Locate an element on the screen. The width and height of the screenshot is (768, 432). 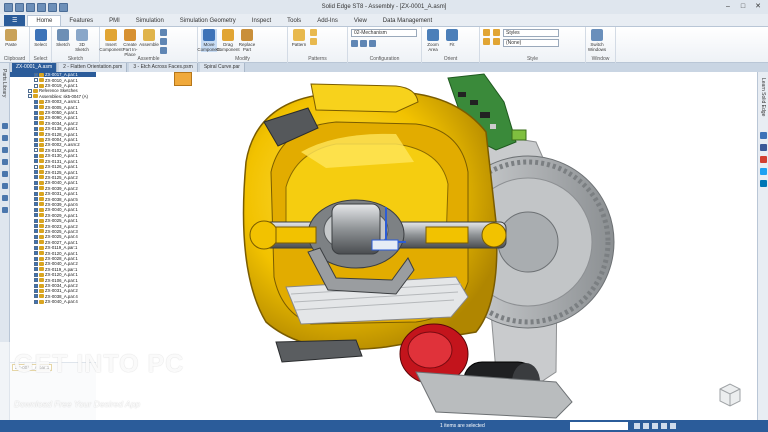
select-button: Select is located at coordinates (40, 38).